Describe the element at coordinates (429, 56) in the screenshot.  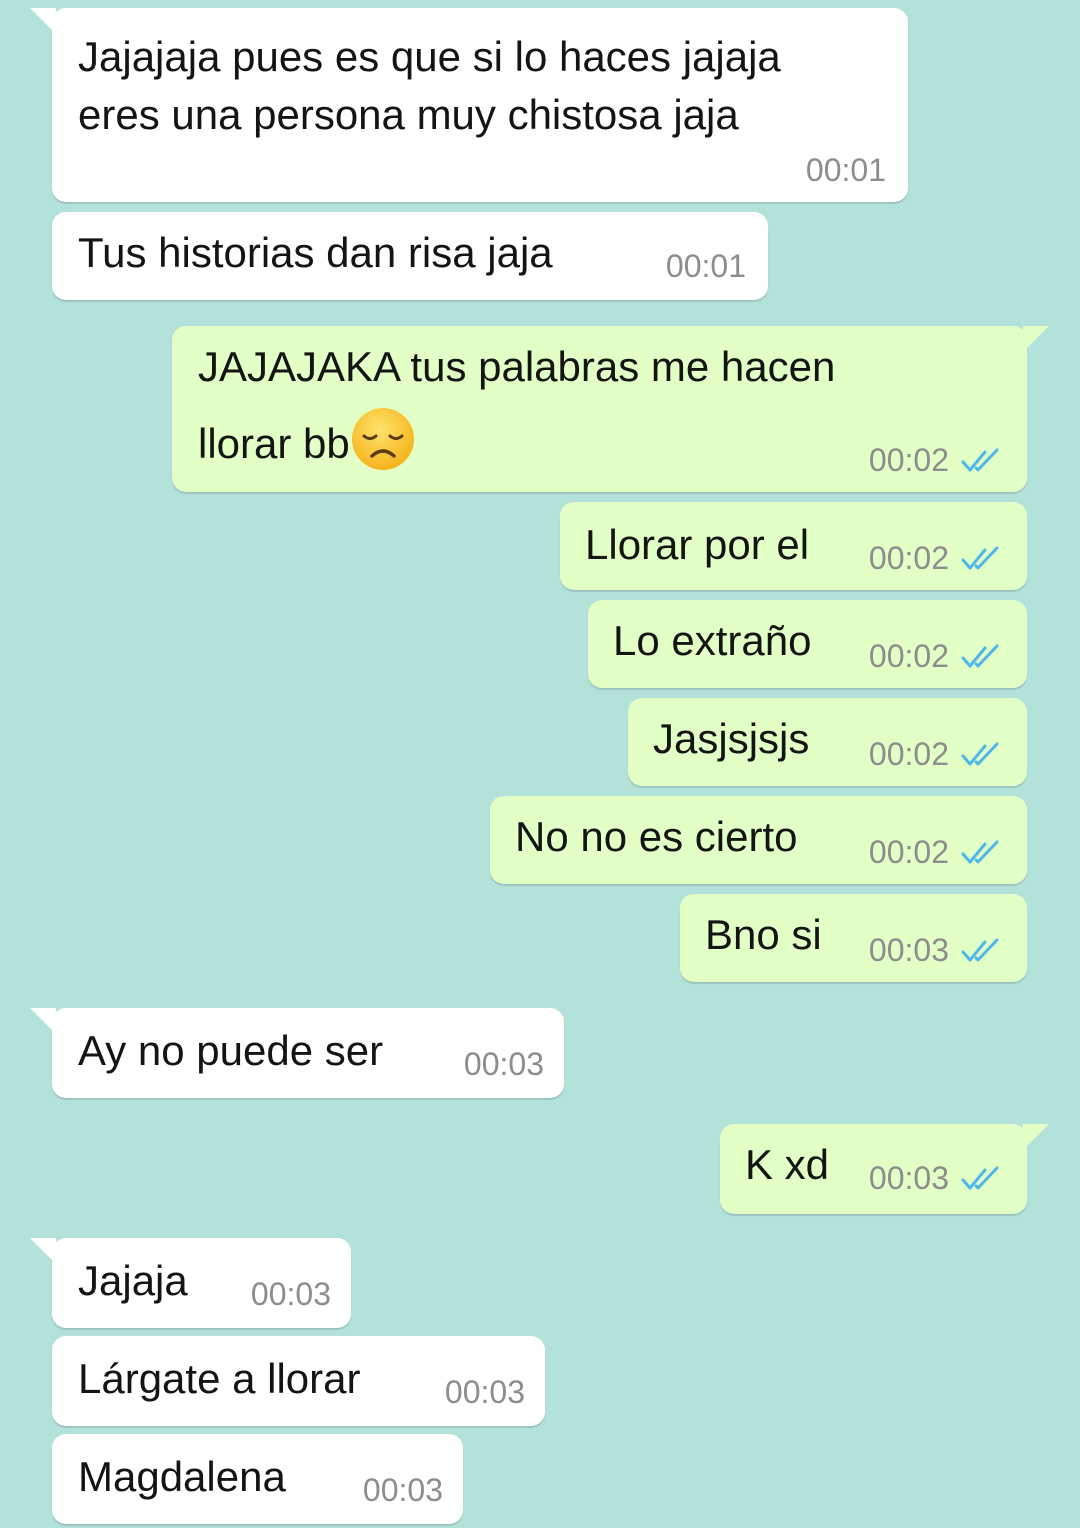
I see `message-text: Jajajaja pues es que si lo haces jajaja` at that location.